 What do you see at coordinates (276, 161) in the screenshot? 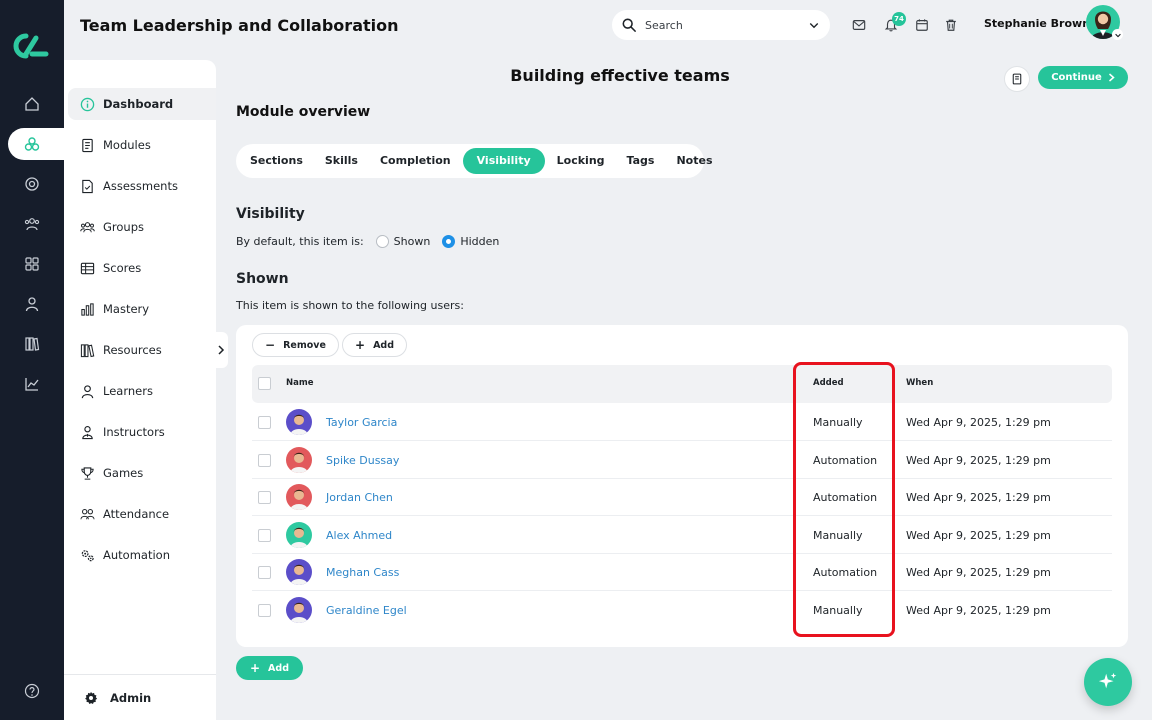
I see `tab-sections: Sections` at bounding box center [276, 161].